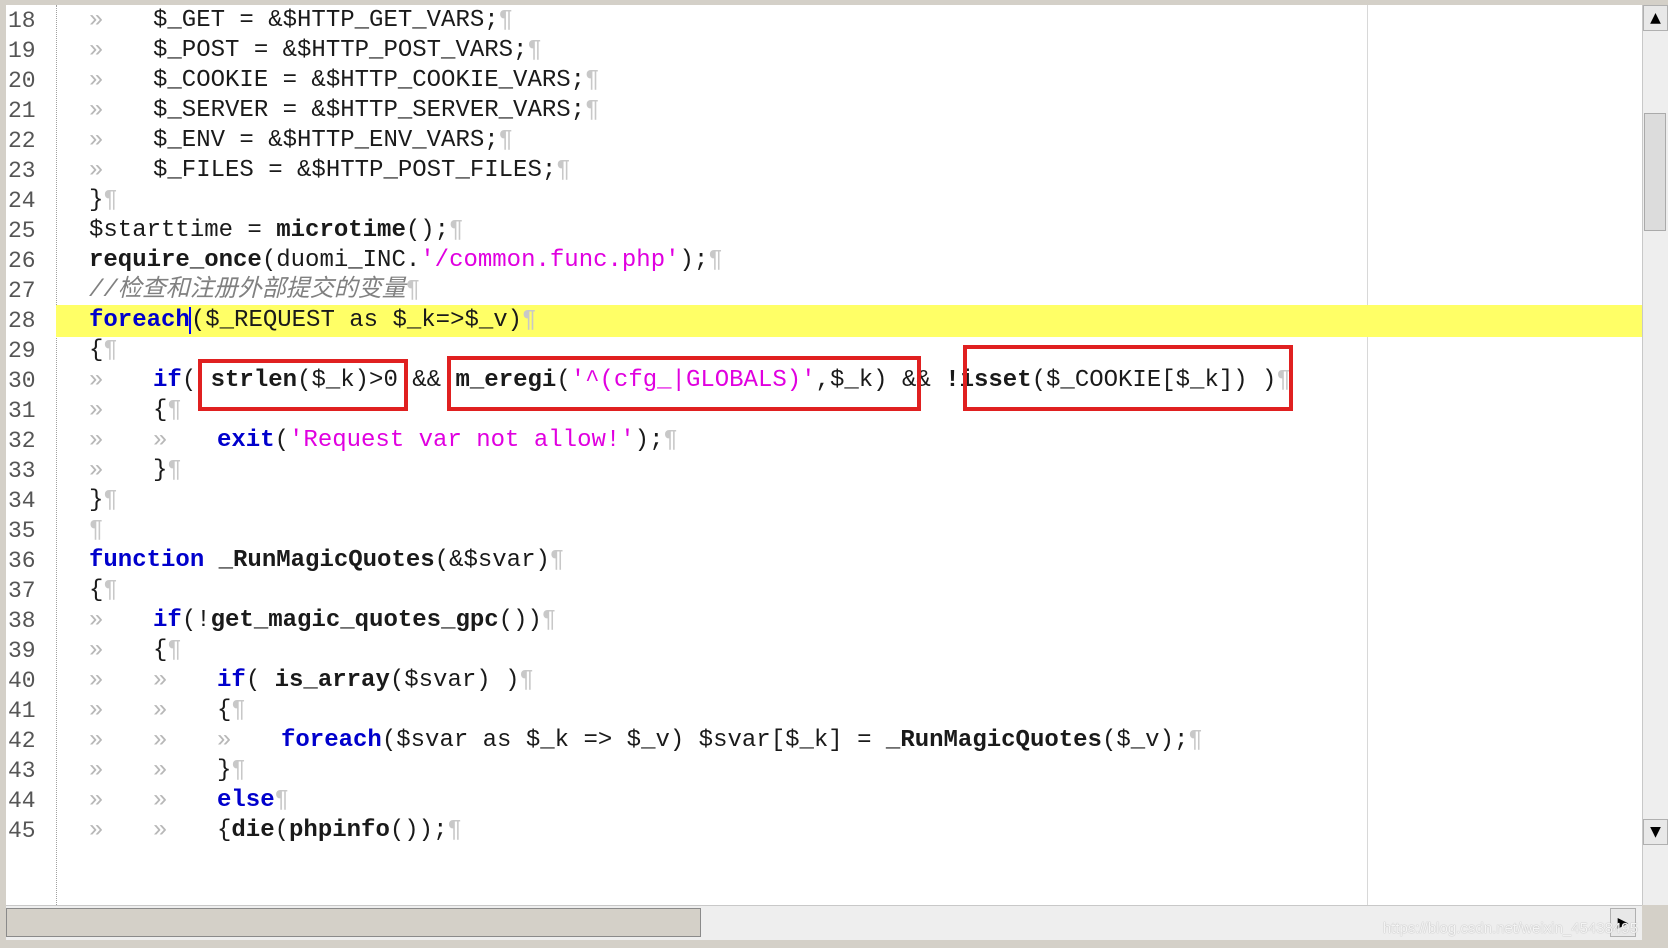 The height and width of the screenshot is (948, 1668). What do you see at coordinates (1655, 832) in the screenshot?
I see `triangle-down-icon: ▼` at bounding box center [1655, 832].